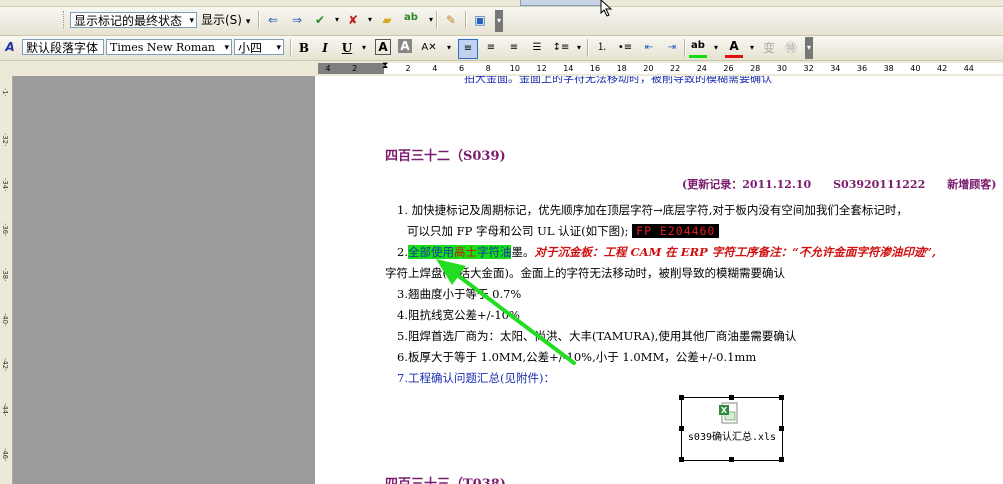  I want to click on accept-change-icon: ✔, so click(320, 20).